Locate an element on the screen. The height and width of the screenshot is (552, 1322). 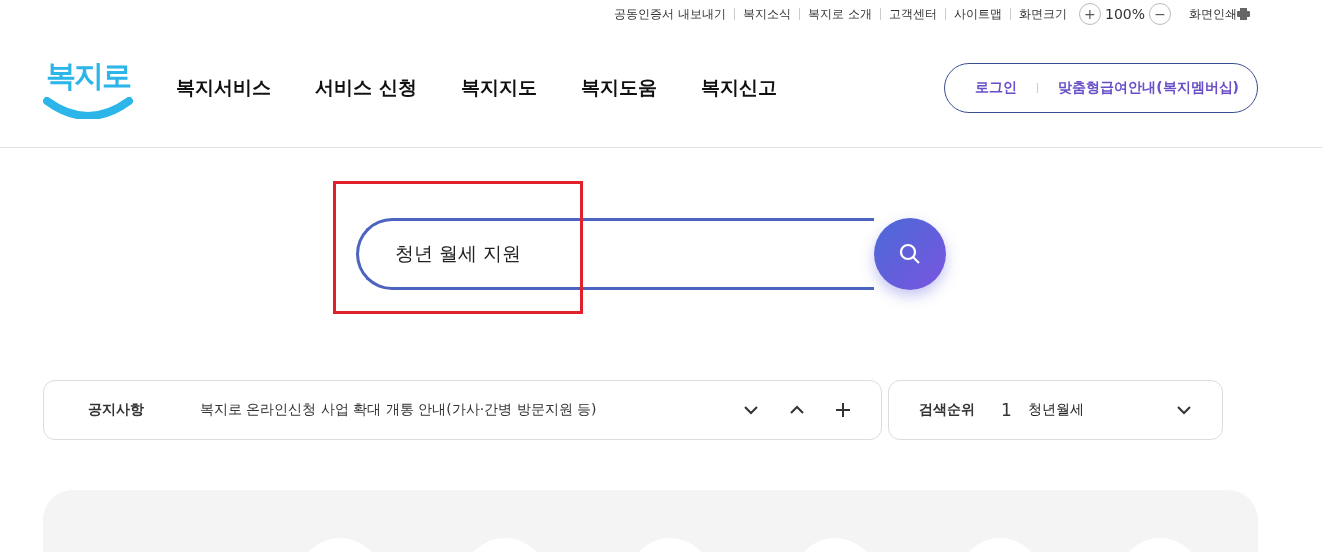
utility-link: 복지소식 is located at coordinates (767, 14).